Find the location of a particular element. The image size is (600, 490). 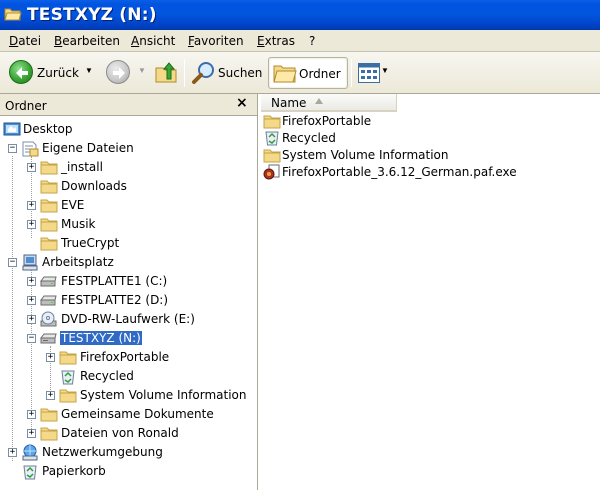

file-name: FirefoxPortable_3.6.12_German.paf.exe is located at coordinates (399, 172).